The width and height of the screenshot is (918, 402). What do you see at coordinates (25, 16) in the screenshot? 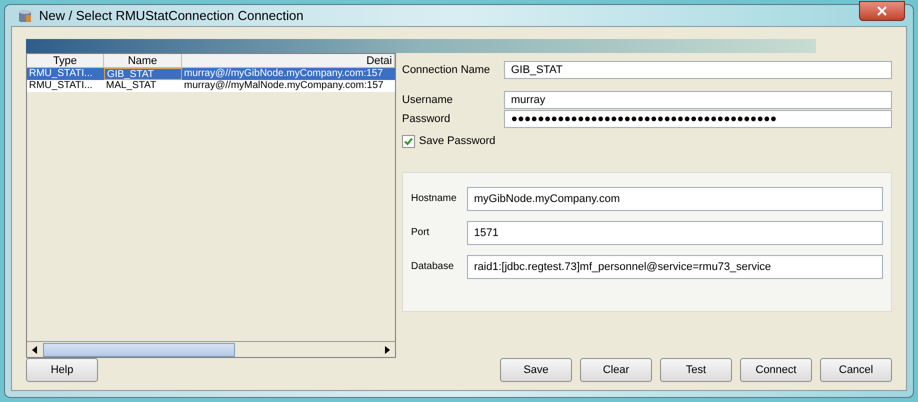
I see `database-icon` at bounding box center [25, 16].